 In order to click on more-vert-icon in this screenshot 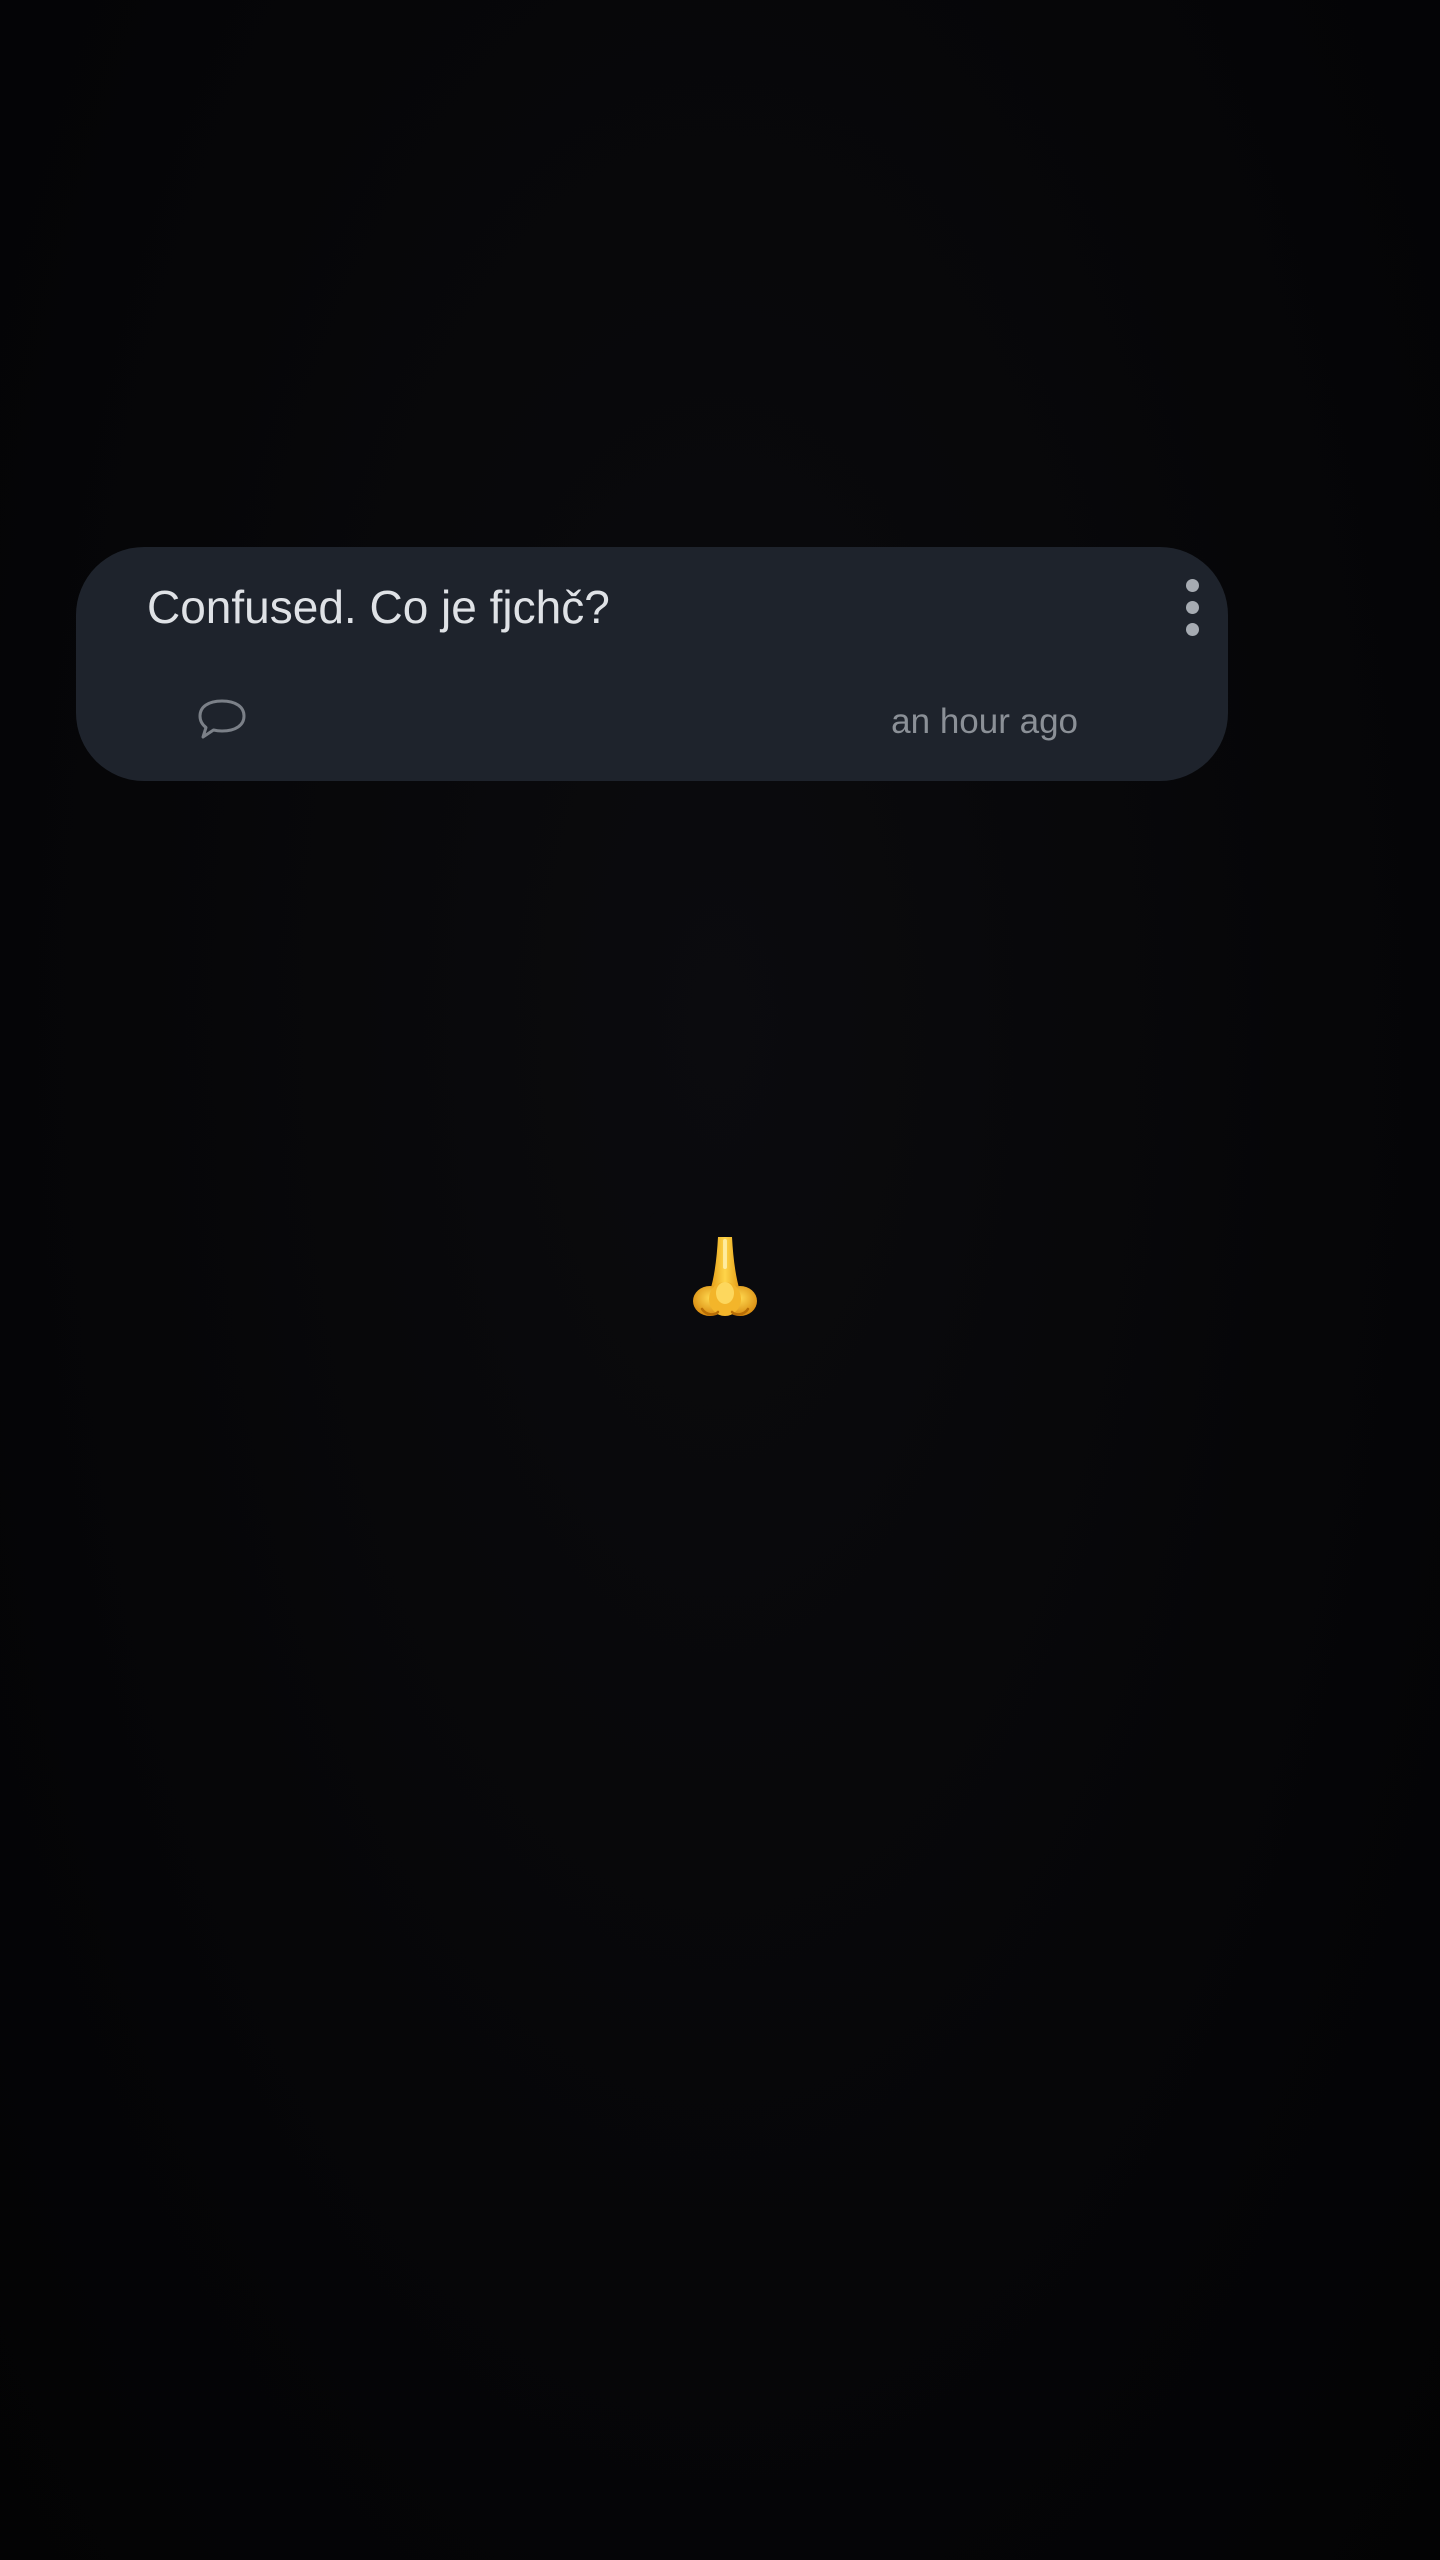, I will do `click(1192, 608)`.